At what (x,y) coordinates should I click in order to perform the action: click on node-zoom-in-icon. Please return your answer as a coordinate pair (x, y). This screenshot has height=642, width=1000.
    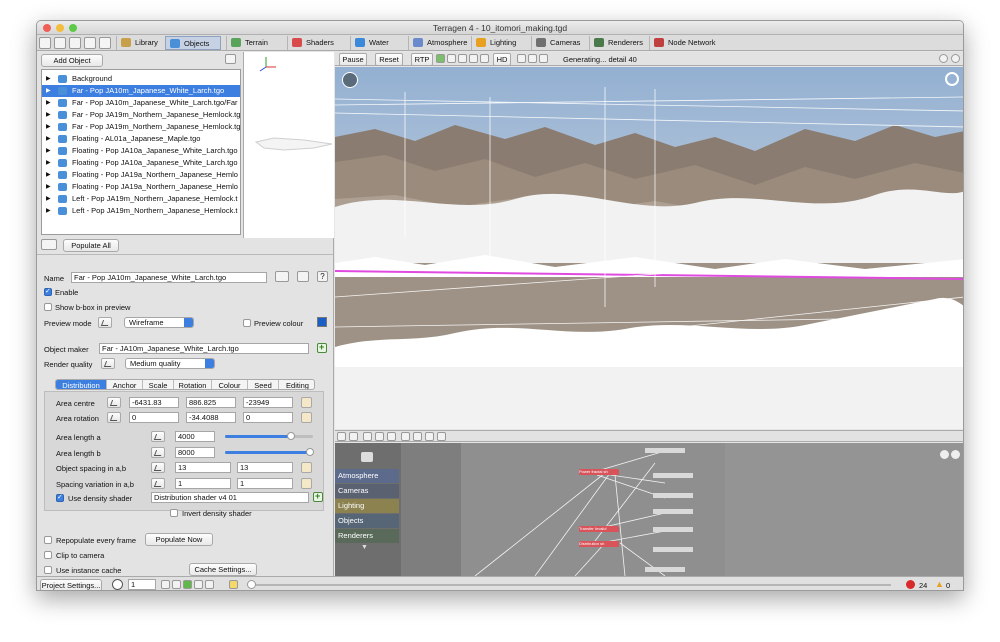
    Looking at the image, I should click on (944, 454).